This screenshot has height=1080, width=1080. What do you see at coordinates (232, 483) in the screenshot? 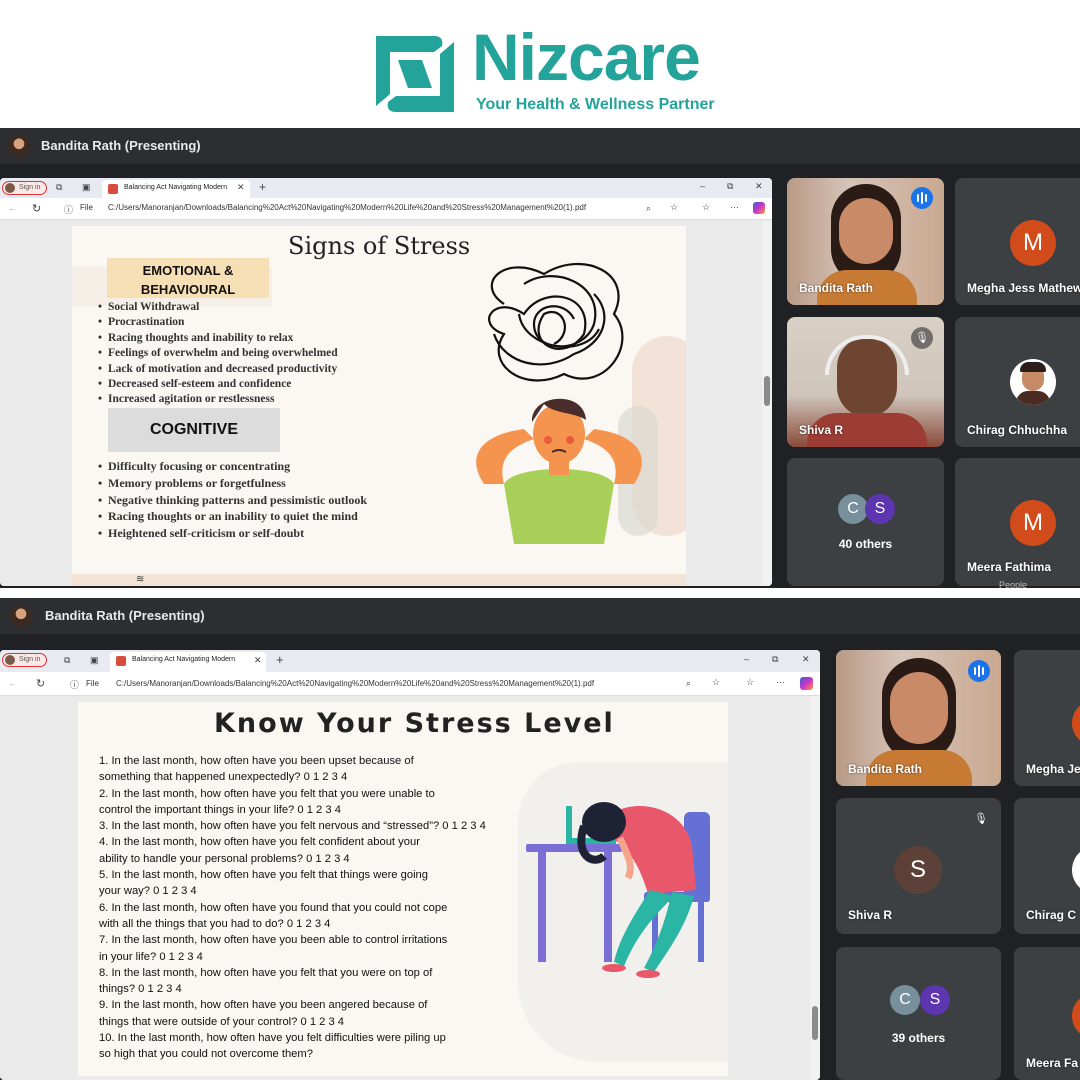
I see `list-item: Memory problems or forgetfulness` at bounding box center [232, 483].